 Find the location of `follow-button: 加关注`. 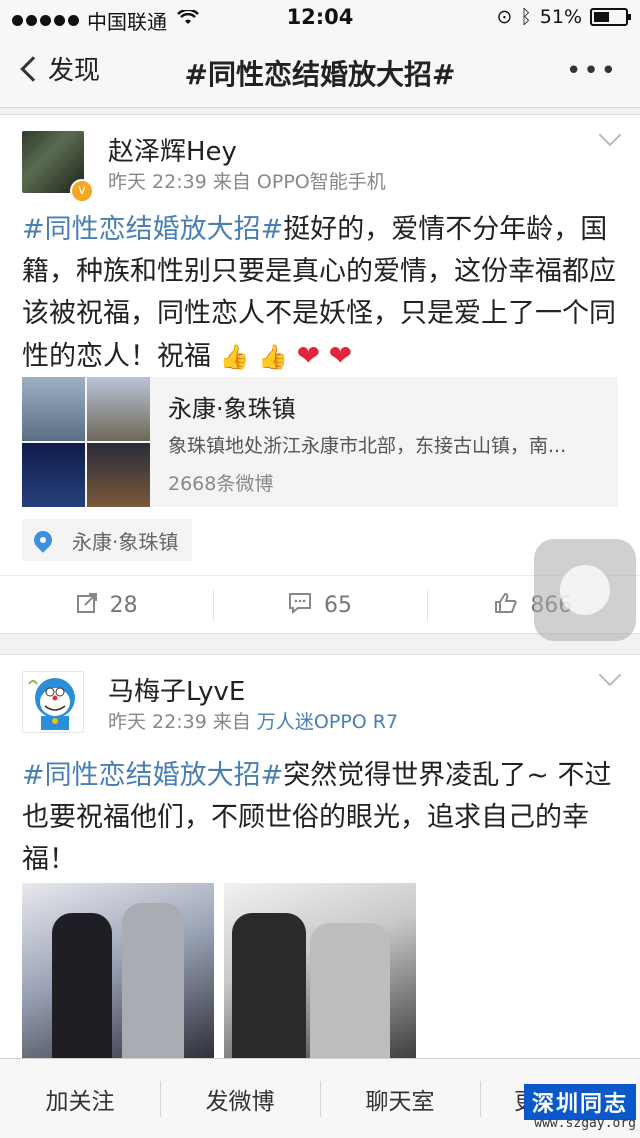

follow-button: 加关注 is located at coordinates (80, 1098).